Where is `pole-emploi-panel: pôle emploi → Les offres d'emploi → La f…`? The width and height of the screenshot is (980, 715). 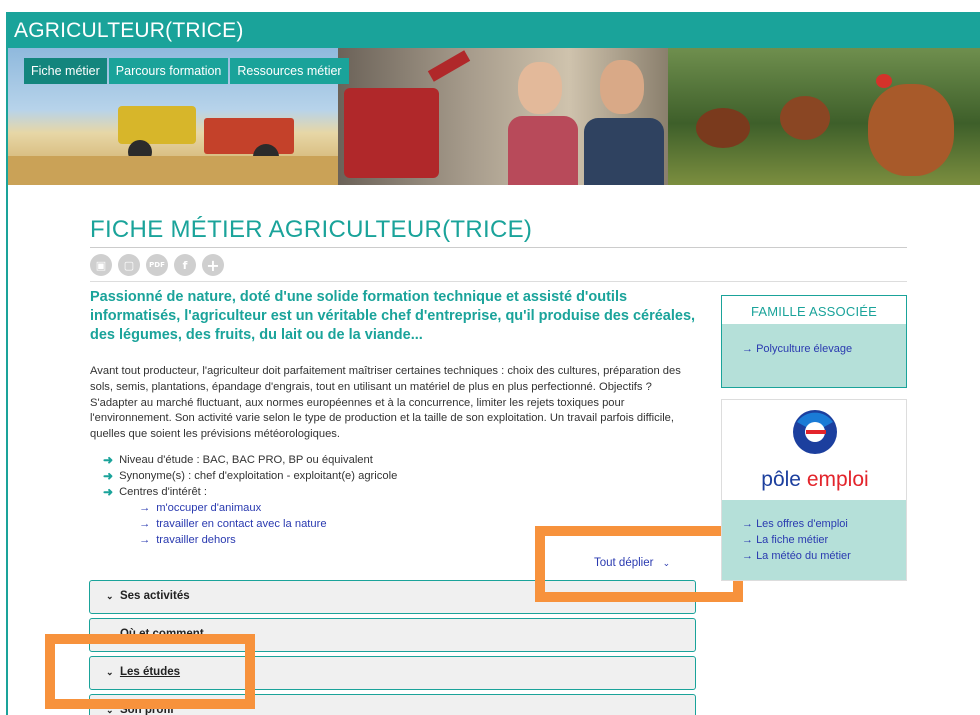
pole-emploi-panel: pôle emploi → Les offres d'emploi → La f… is located at coordinates (814, 490).